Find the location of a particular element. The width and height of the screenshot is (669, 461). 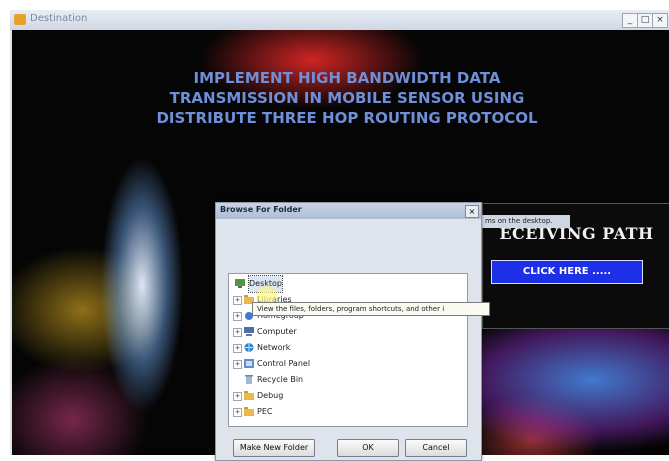

dialog-close-button: × is located at coordinates (472, 211).